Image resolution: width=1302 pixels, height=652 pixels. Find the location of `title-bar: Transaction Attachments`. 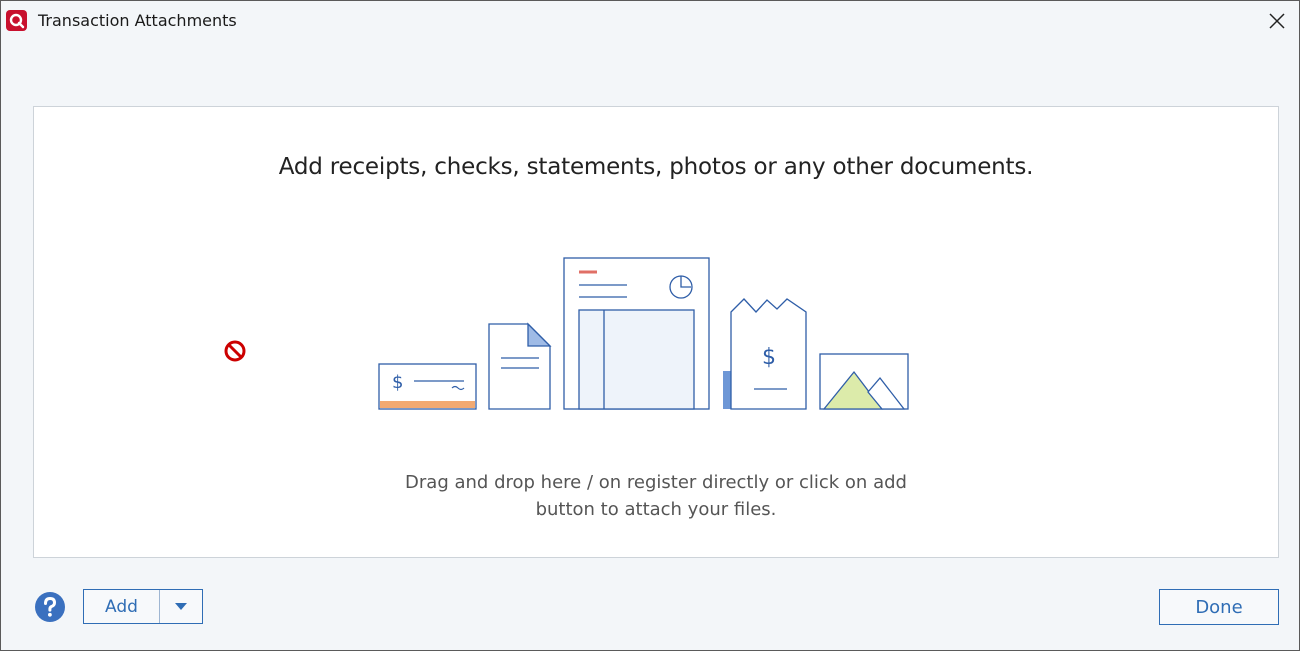

title-bar: Transaction Attachments is located at coordinates (650, 21).